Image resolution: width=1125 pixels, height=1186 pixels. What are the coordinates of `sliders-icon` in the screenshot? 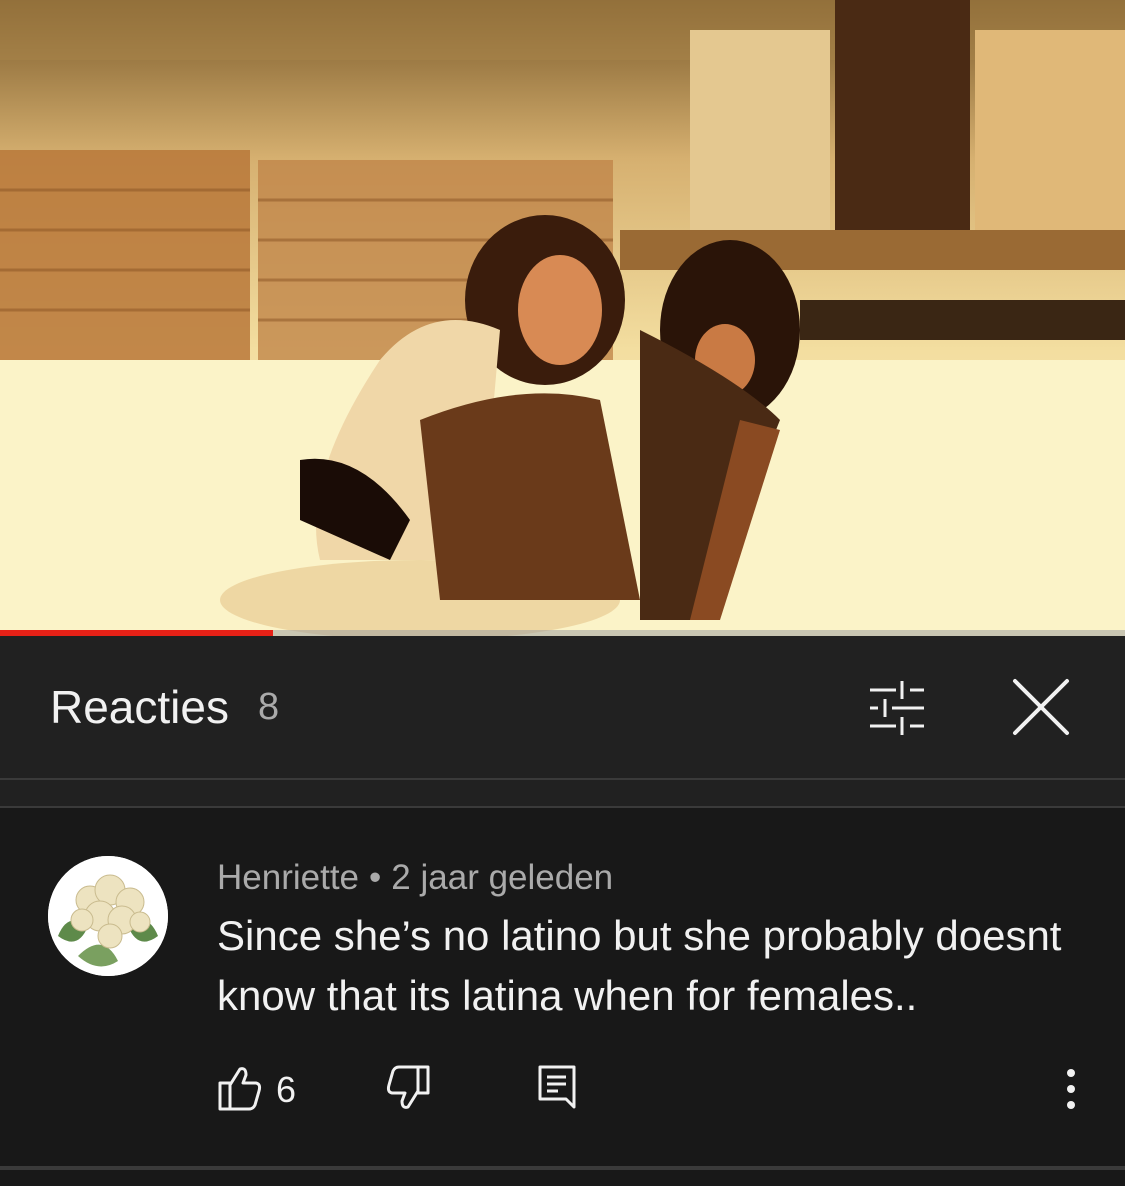 It's located at (897, 708).